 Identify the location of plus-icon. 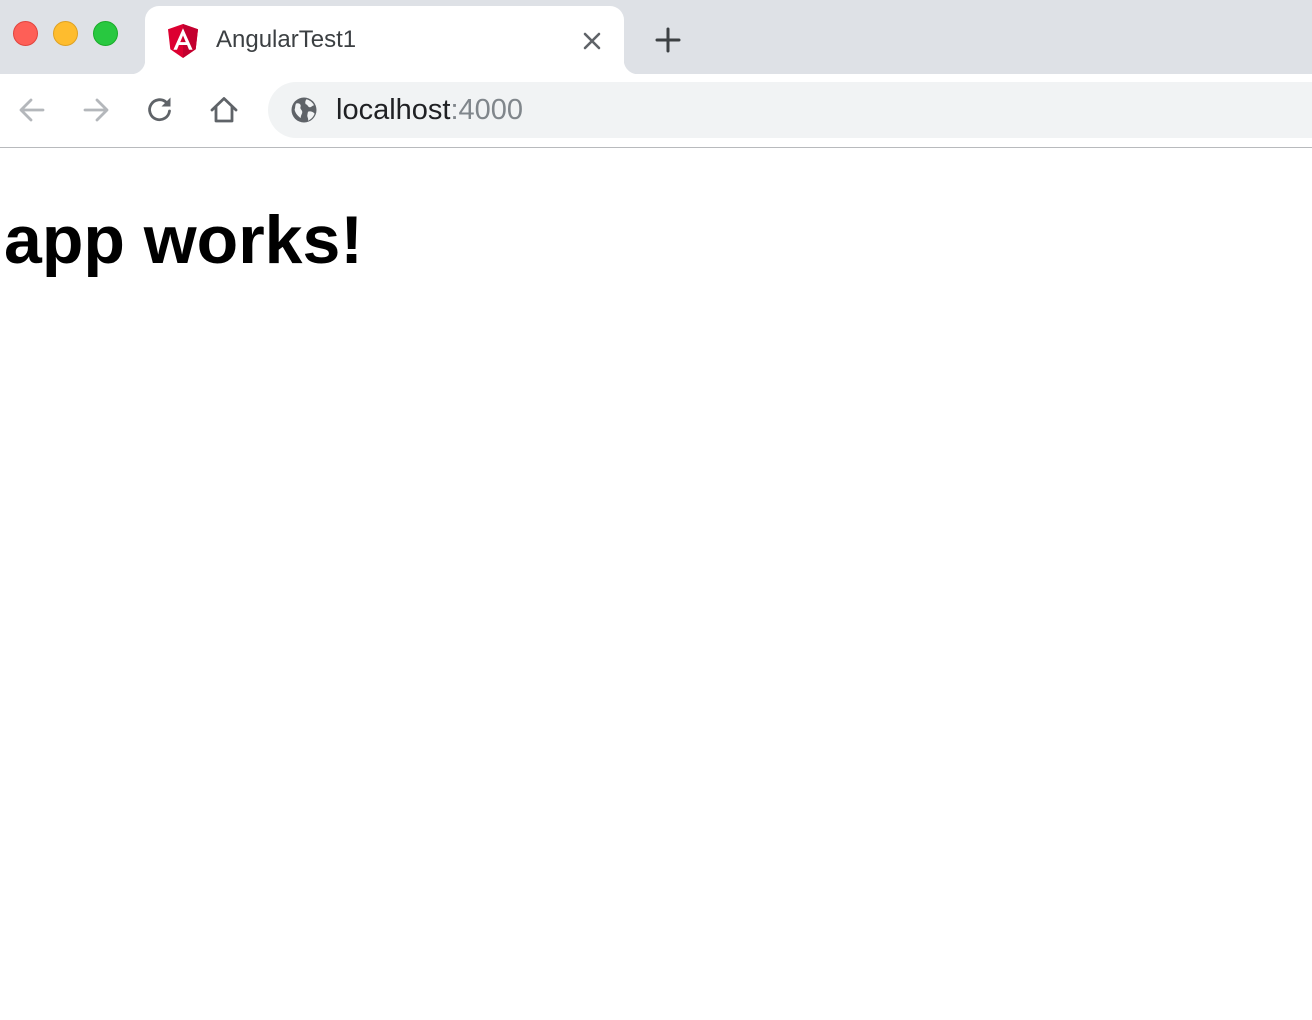
(668, 40).